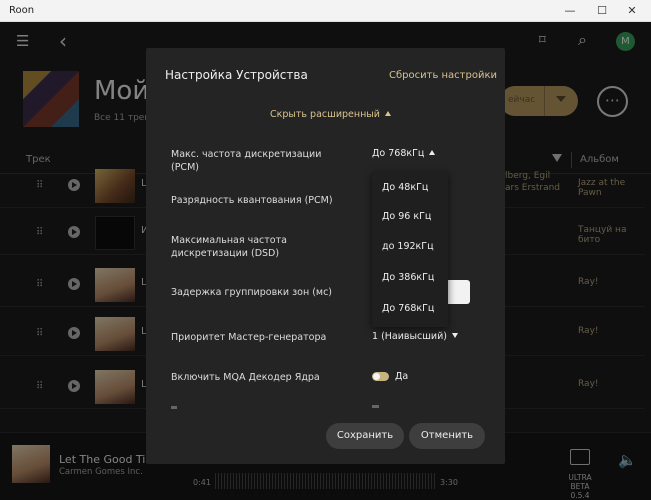  I want to click on max-pcm-rate-value: До 768кГц, so click(398, 153).